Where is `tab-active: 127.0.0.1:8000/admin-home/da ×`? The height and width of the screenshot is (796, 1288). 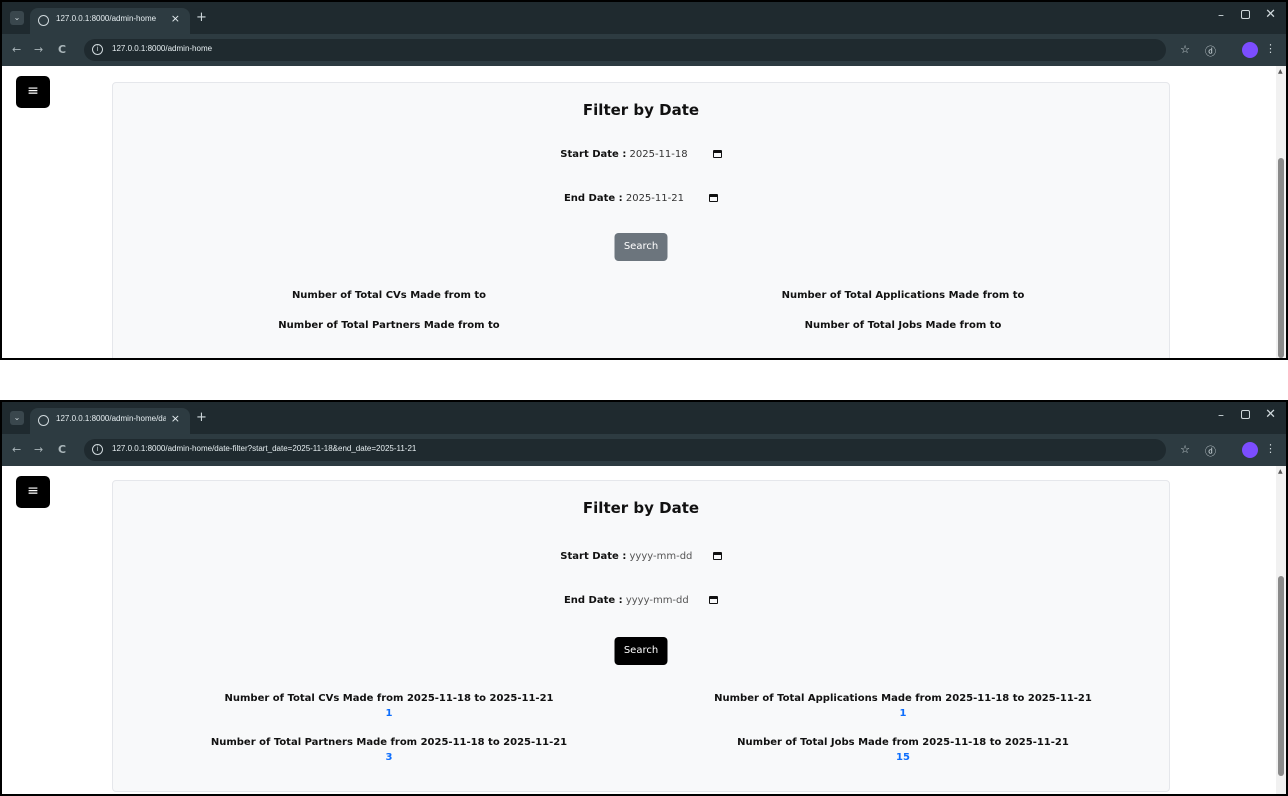 tab-active: 127.0.0.1:8000/admin-home/da × is located at coordinates (110, 421).